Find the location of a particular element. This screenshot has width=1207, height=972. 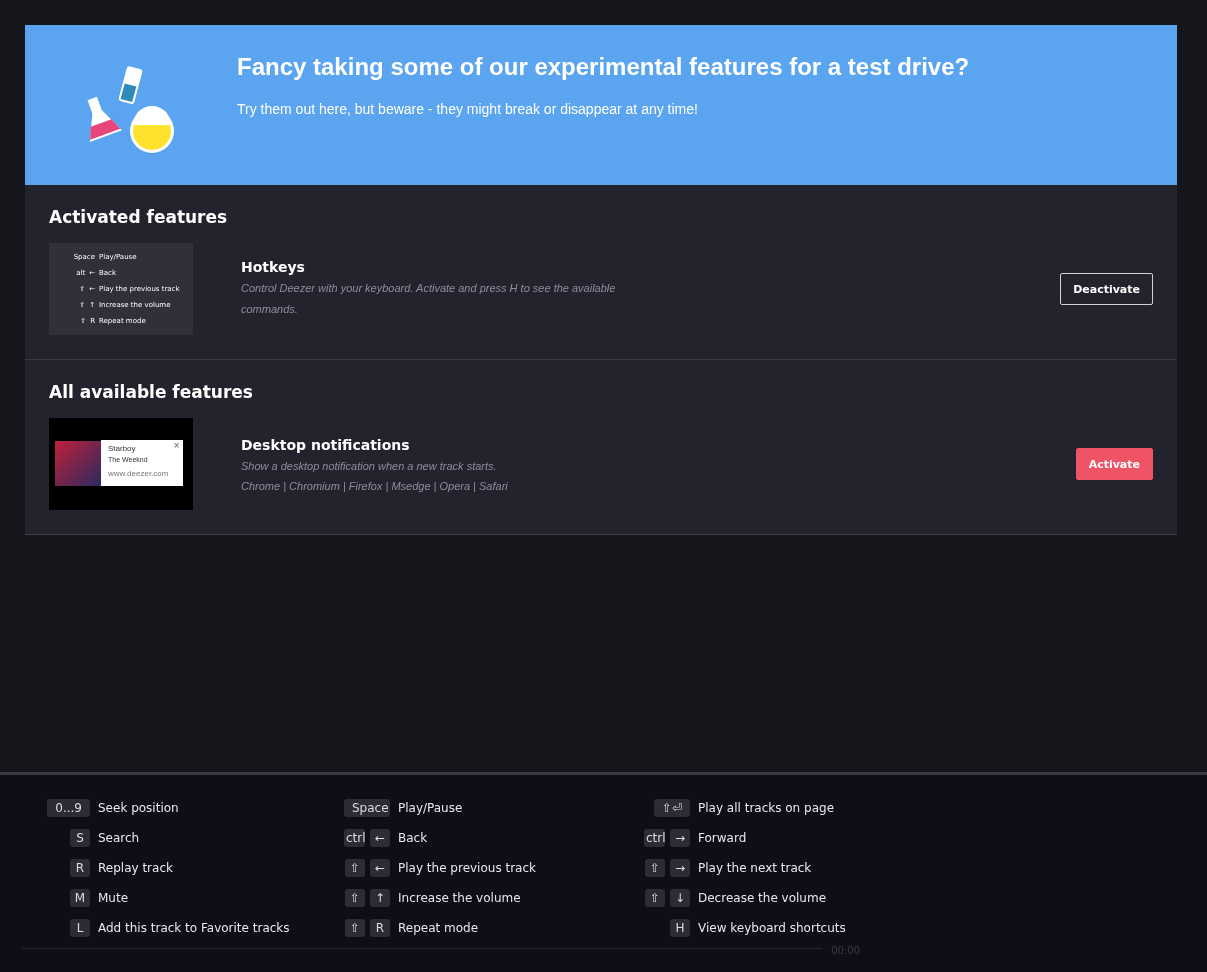

photo-placeholder is located at coordinates (78, 463).